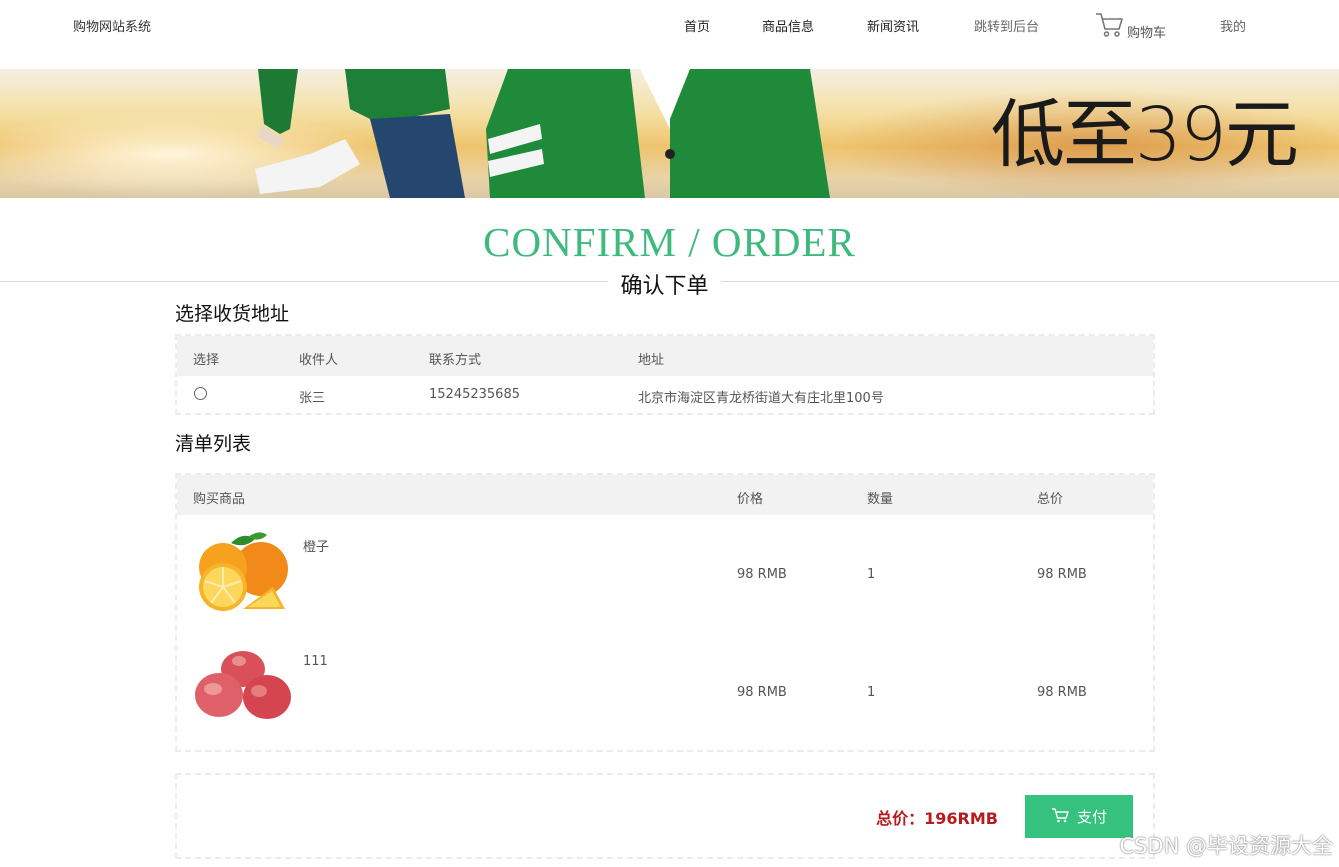 The height and width of the screenshot is (867, 1339). Describe the element at coordinates (651, 360) in the screenshot. I see `col-address: 地址` at that location.